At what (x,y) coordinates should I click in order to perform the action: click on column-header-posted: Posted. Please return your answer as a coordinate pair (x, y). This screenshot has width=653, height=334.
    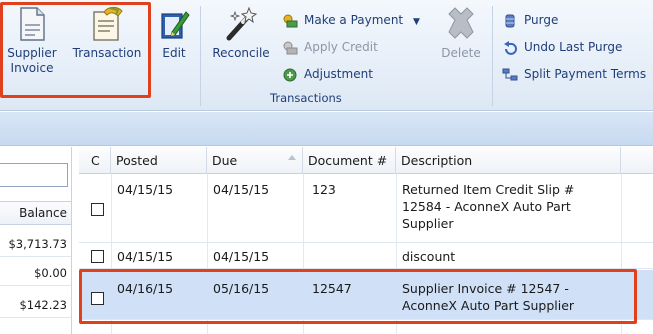
    Looking at the image, I should click on (159, 160).